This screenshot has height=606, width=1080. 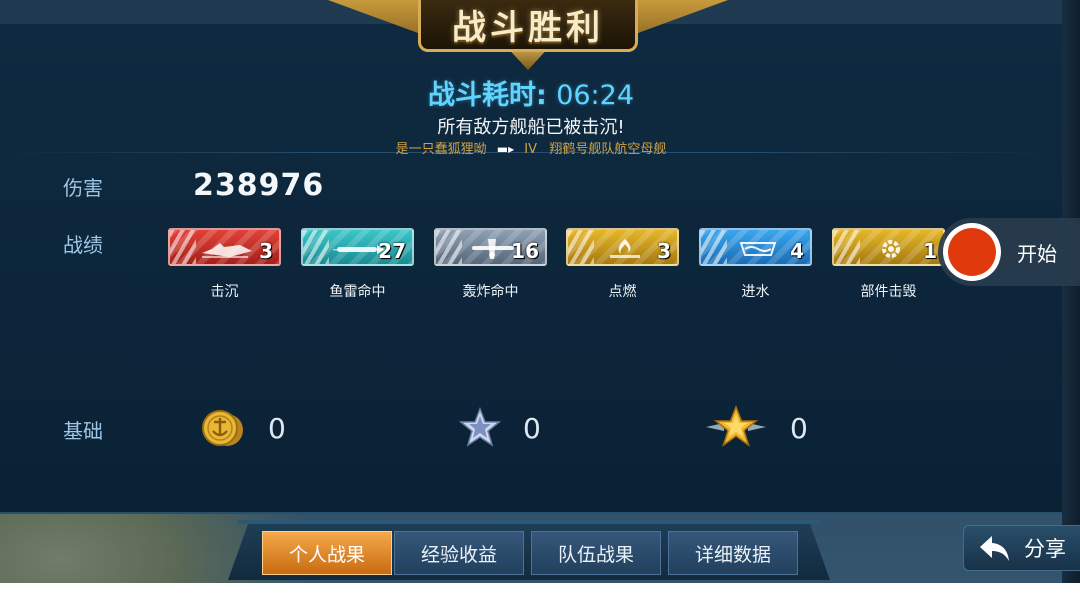 What do you see at coordinates (487, 95) in the screenshot?
I see `duration-label: 战斗耗时:` at bounding box center [487, 95].